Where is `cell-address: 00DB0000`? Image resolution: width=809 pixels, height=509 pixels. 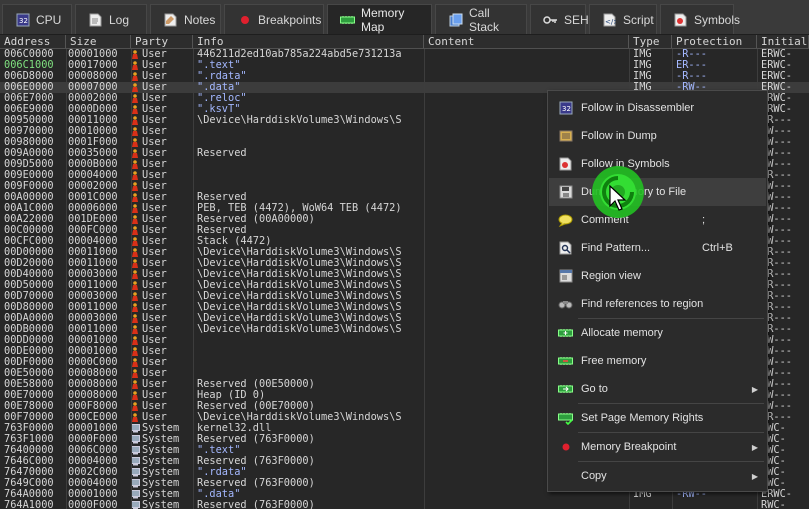 cell-address: 00DB0000 is located at coordinates (29, 329).